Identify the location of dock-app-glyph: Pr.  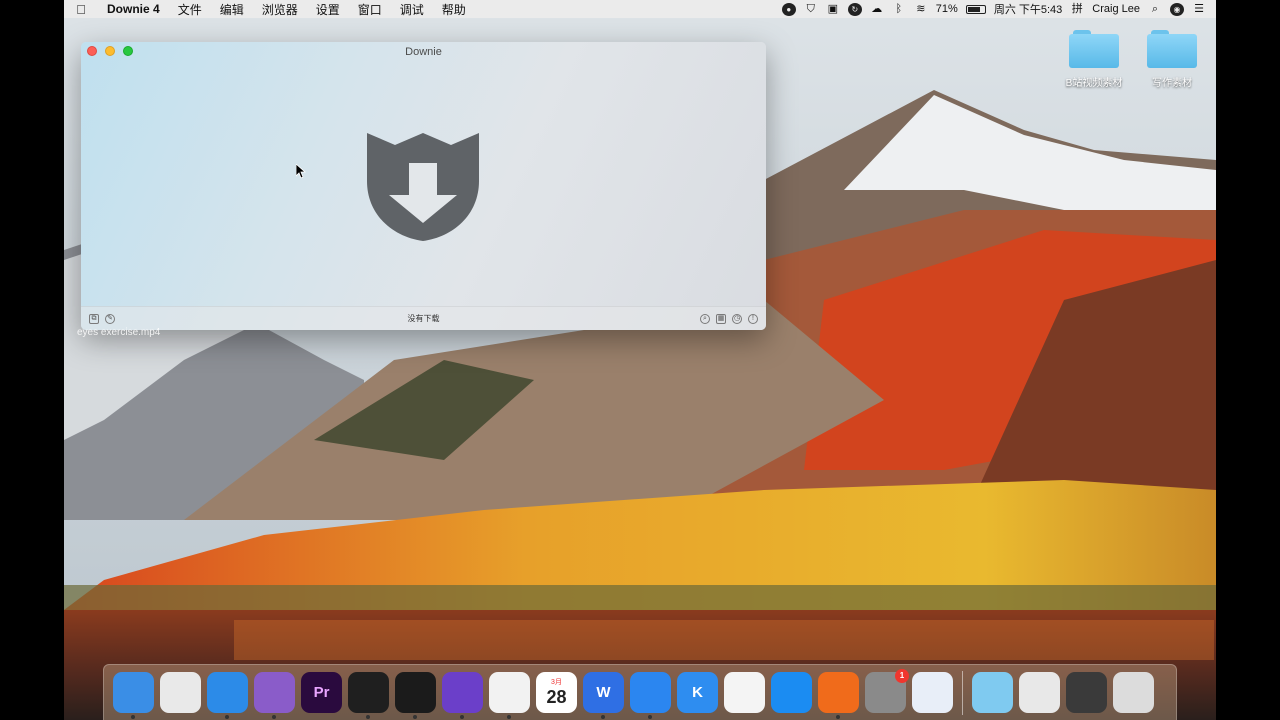
(321, 692).